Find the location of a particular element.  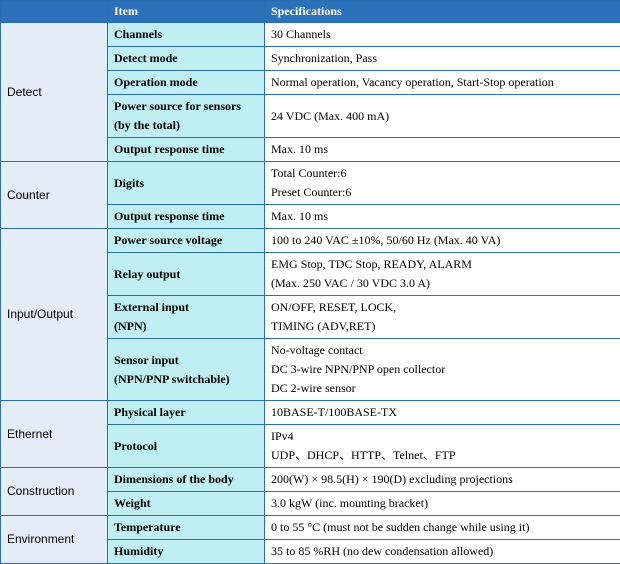

item-label-line: Physical layer is located at coordinates (186, 412).